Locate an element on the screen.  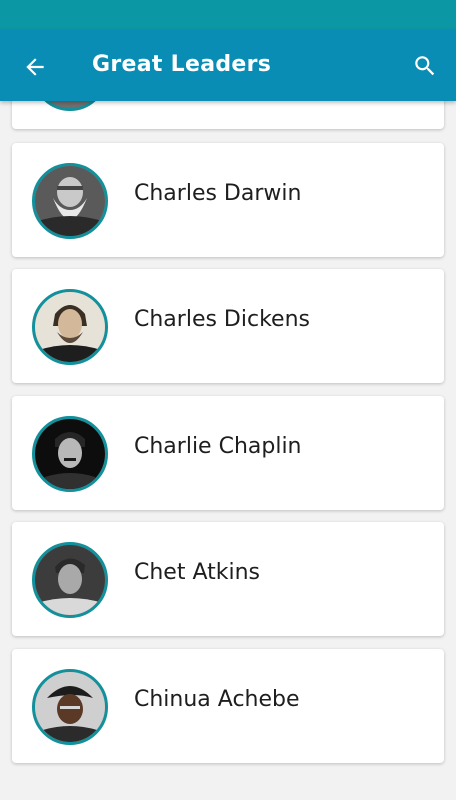
app-bar: Great Leaders is located at coordinates (228, 65).